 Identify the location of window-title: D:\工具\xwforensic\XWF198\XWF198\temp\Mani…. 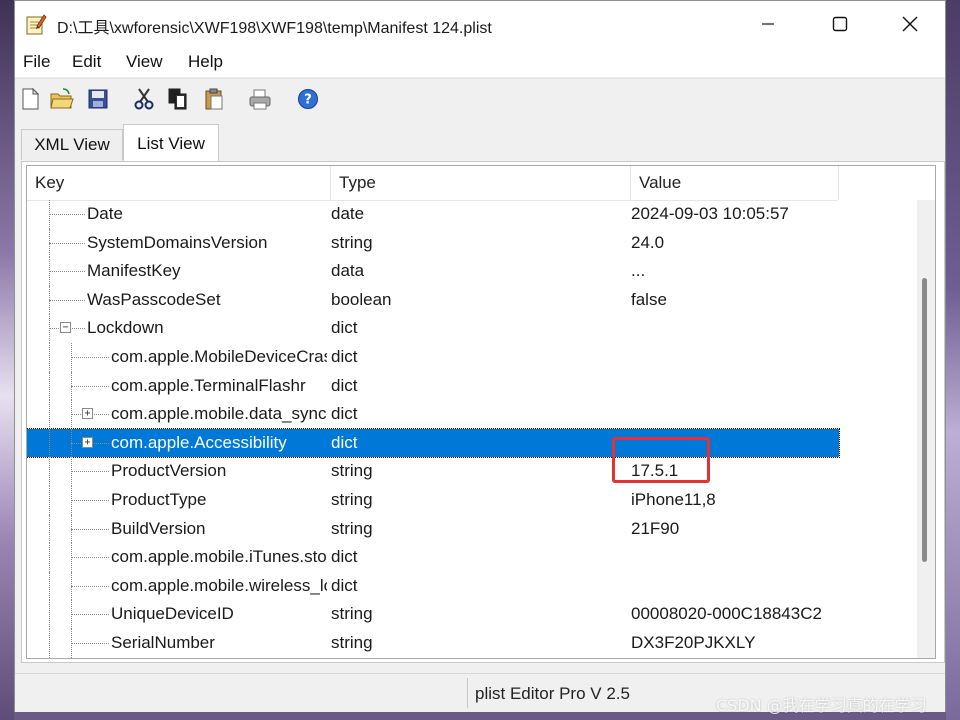
(274, 28).